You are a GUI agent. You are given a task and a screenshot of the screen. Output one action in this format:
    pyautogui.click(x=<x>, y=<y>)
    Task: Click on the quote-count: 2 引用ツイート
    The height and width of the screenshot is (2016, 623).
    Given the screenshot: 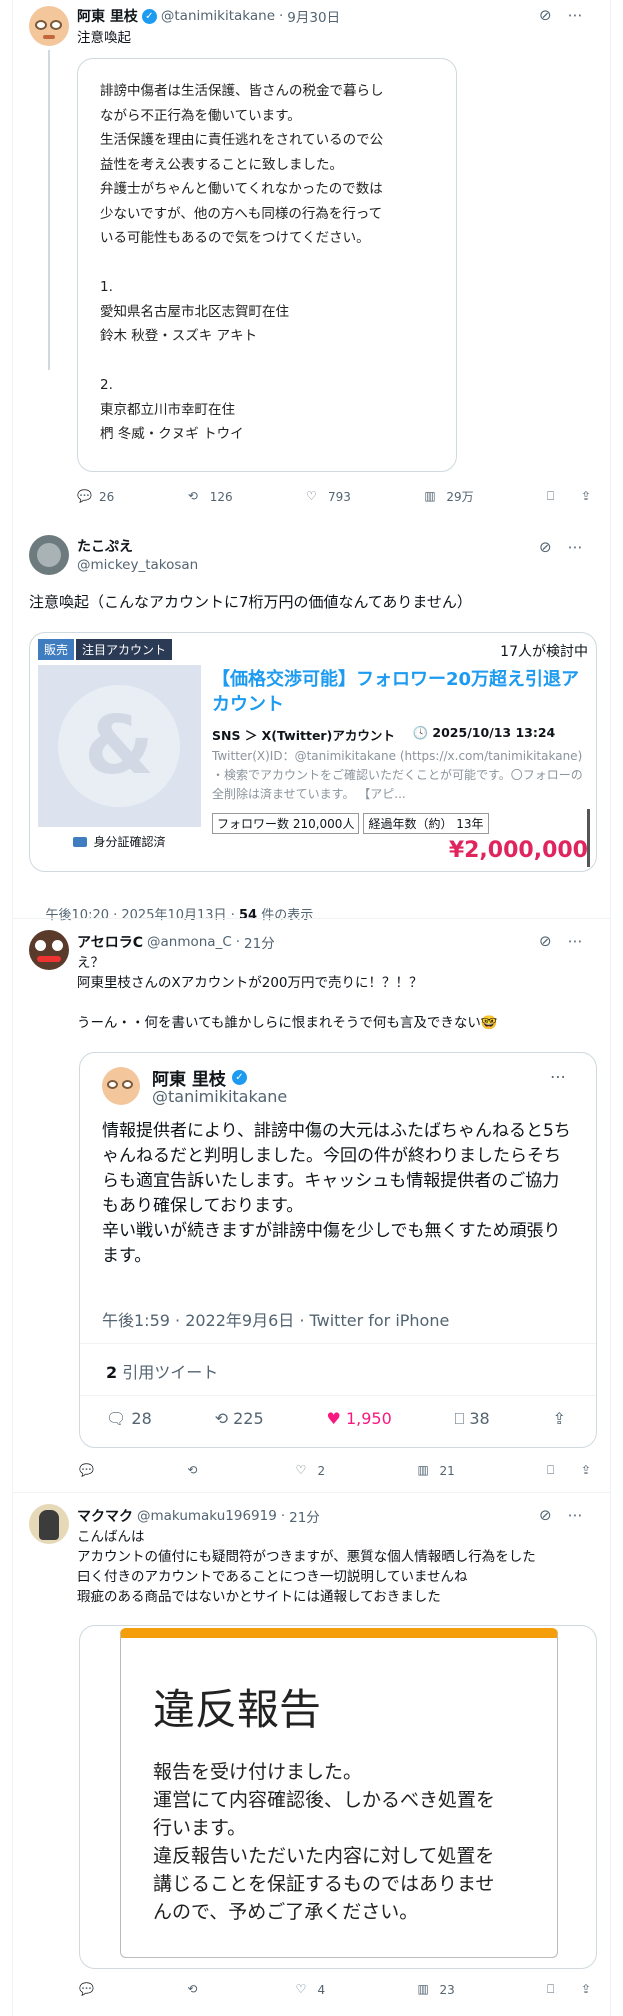 What is the action you would take?
    pyautogui.click(x=162, y=1371)
    